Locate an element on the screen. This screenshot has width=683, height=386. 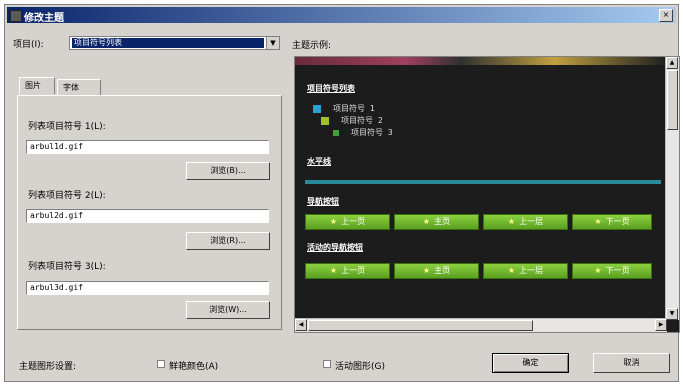
scroll-down-icon: ▼ is located at coordinates (672, 314).